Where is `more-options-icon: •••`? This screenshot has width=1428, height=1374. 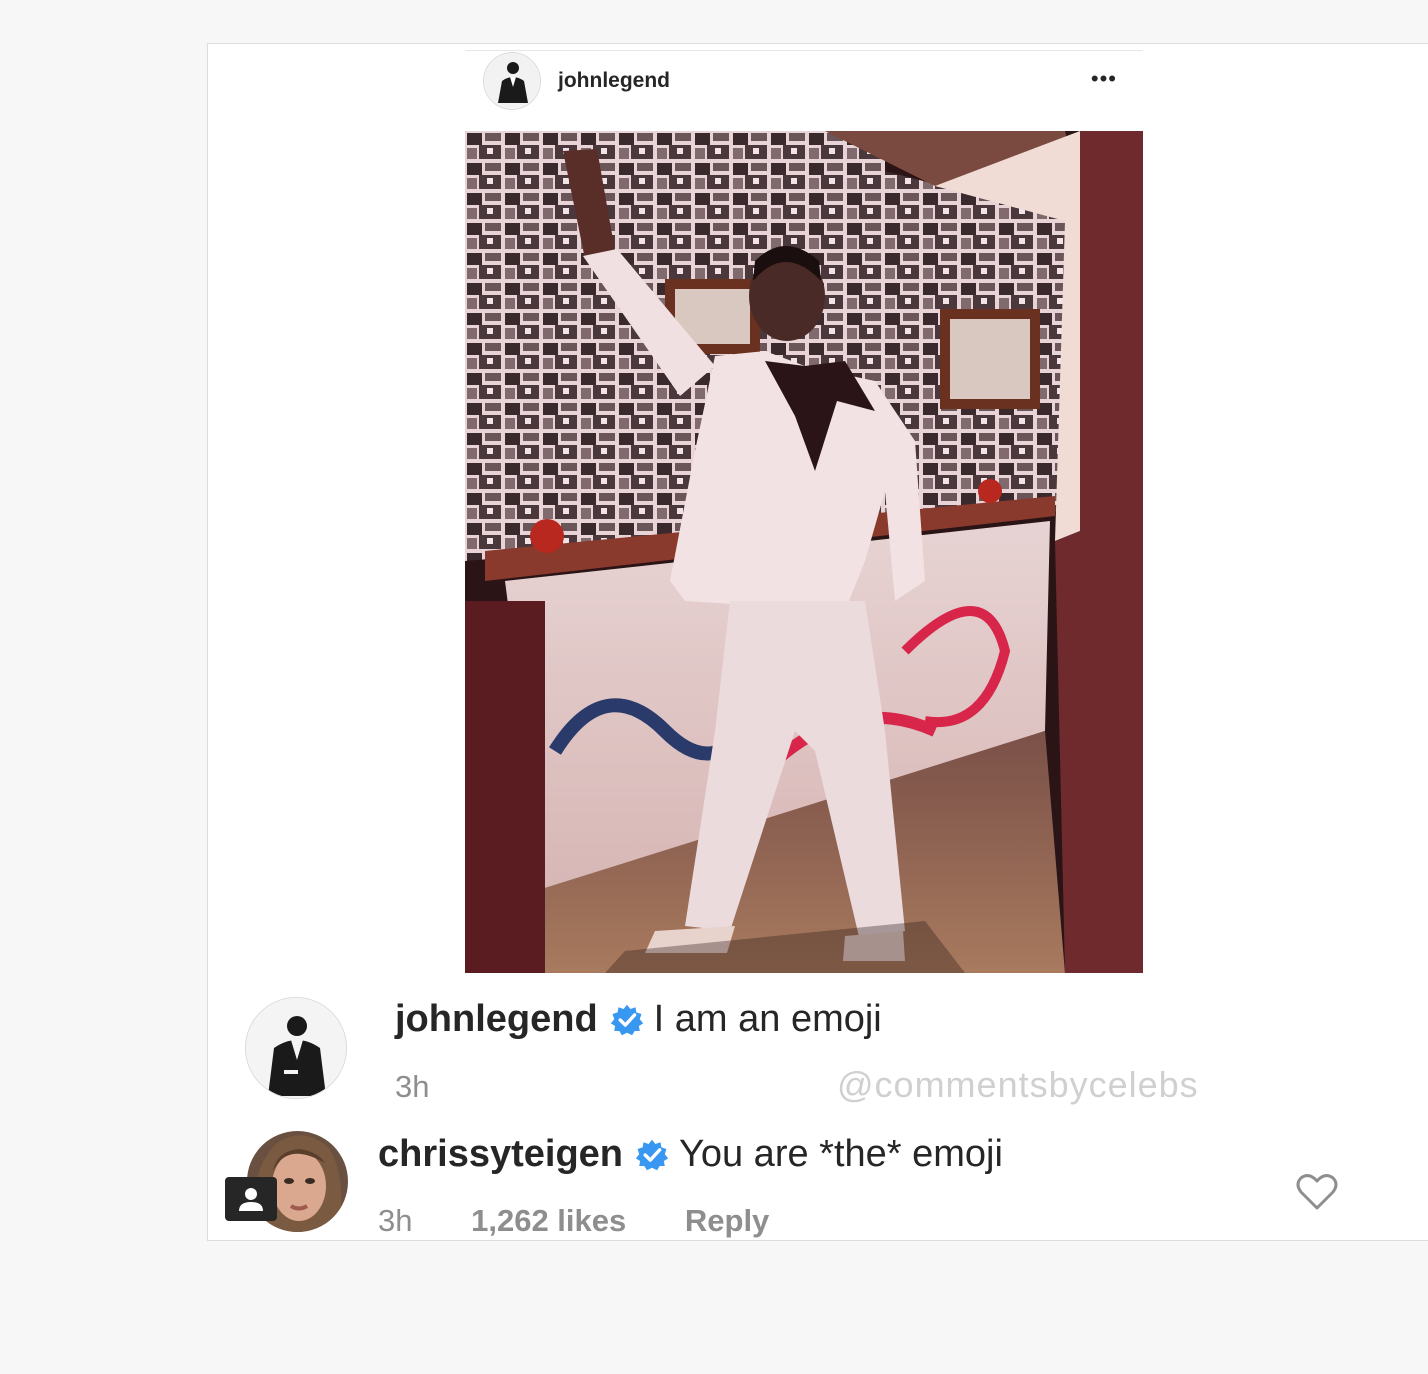
more-options-icon: ••• is located at coordinates (1104, 79).